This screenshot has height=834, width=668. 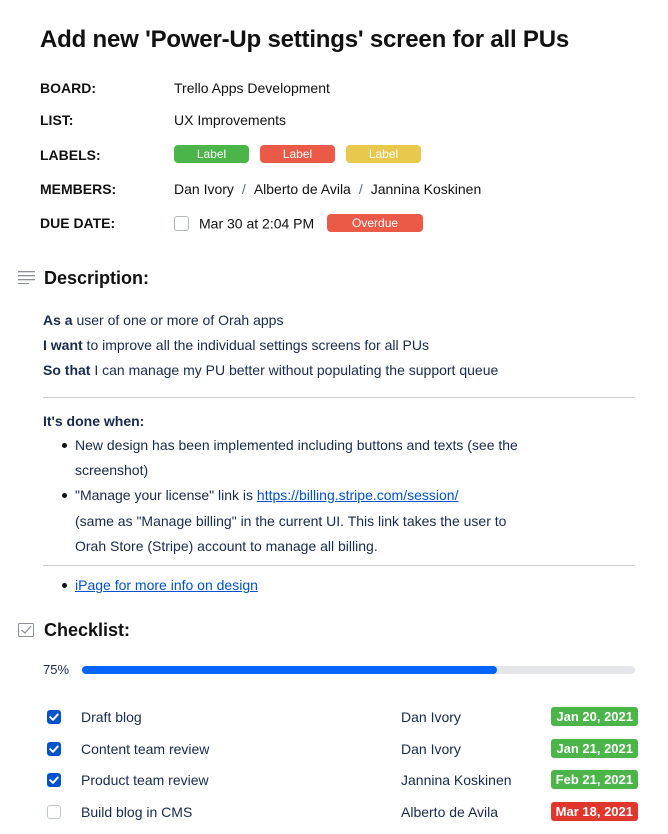 I want to click on due-date: Mar 30 at 2:04 PM Overdue, so click(x=299, y=223).